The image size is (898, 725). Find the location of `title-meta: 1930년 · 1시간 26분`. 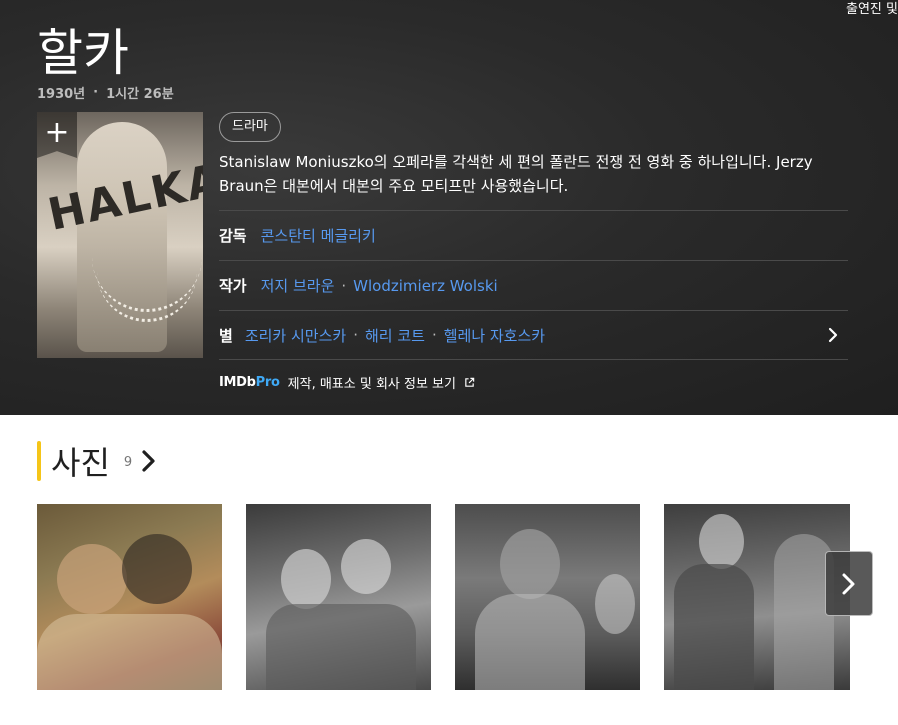

title-meta: 1930년 · 1시간 26분 is located at coordinates (105, 92).